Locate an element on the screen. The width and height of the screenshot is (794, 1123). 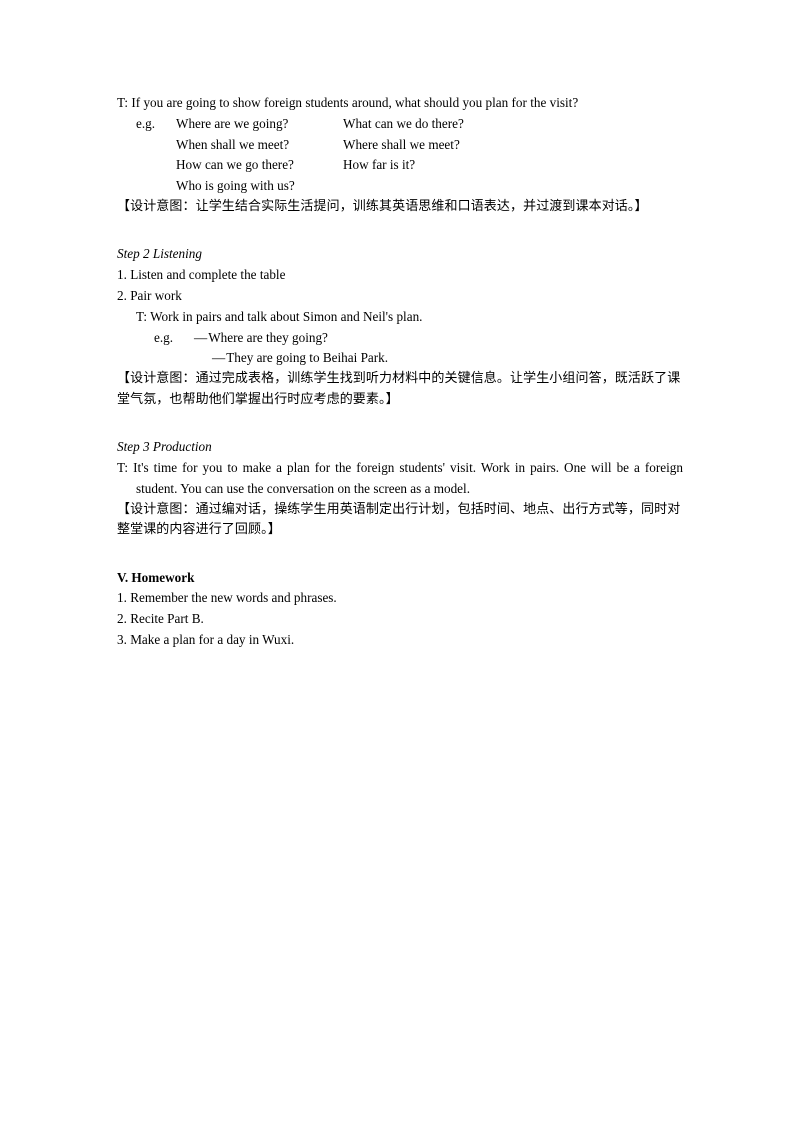
homework-item: 2. Recite Part B. is located at coordinates (160, 619).